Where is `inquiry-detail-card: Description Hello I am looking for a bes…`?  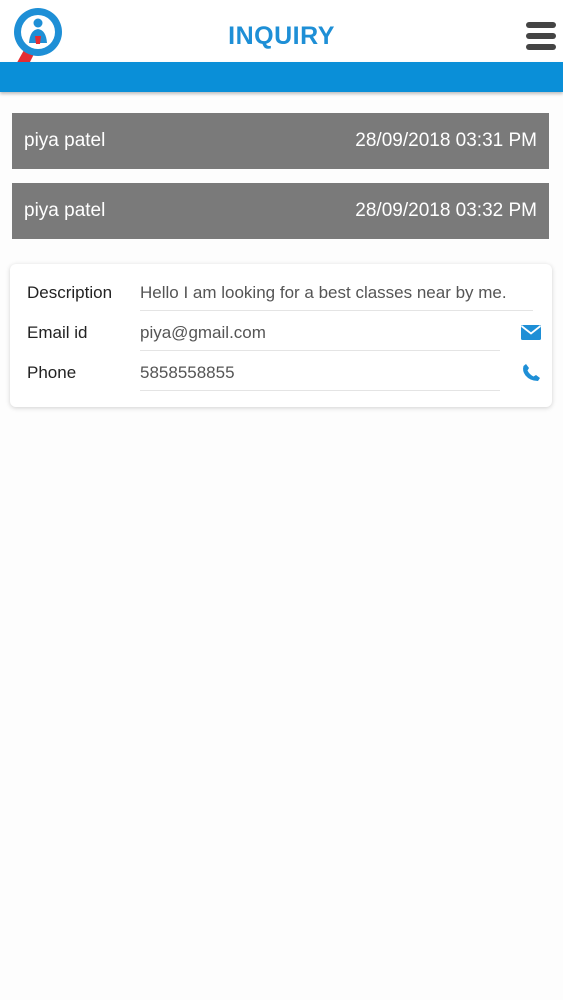
inquiry-detail-card: Description Hello I am looking for a bes… is located at coordinates (281, 335).